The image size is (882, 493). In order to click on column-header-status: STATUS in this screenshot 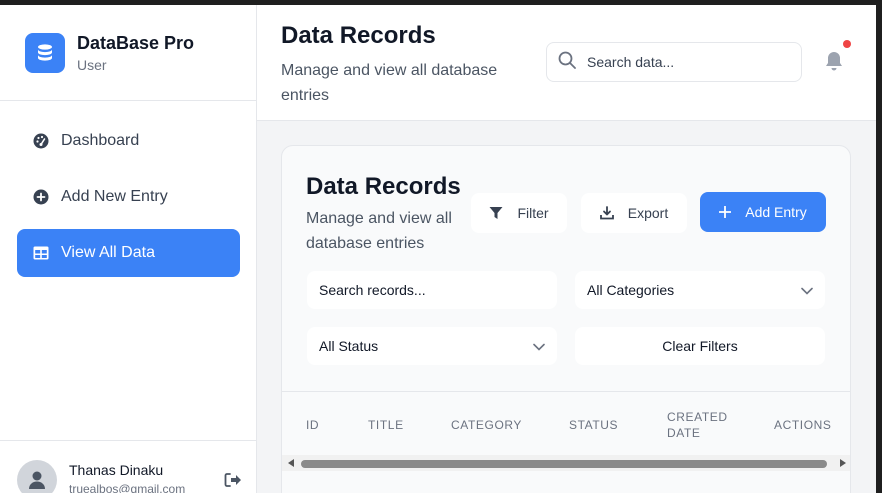, I will do `click(594, 425)`.